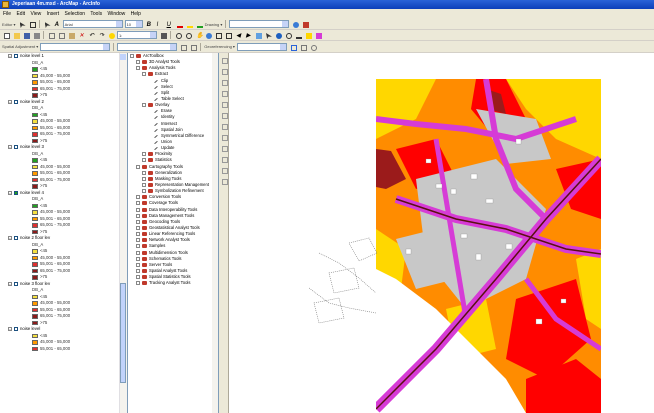  Describe the element at coordinates (218, 35) in the screenshot. I see `fixed-zoom-in-icon` at that location.